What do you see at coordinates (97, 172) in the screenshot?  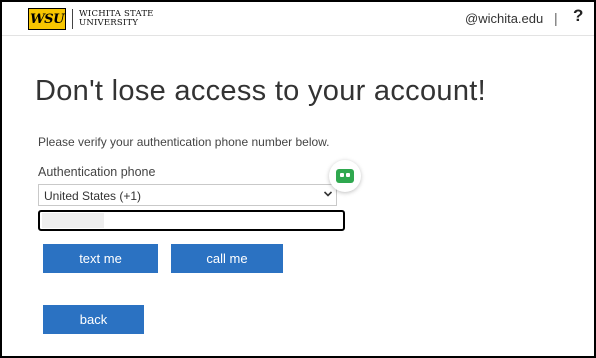 I see `authentication-phone-label: Authentication phone` at bounding box center [97, 172].